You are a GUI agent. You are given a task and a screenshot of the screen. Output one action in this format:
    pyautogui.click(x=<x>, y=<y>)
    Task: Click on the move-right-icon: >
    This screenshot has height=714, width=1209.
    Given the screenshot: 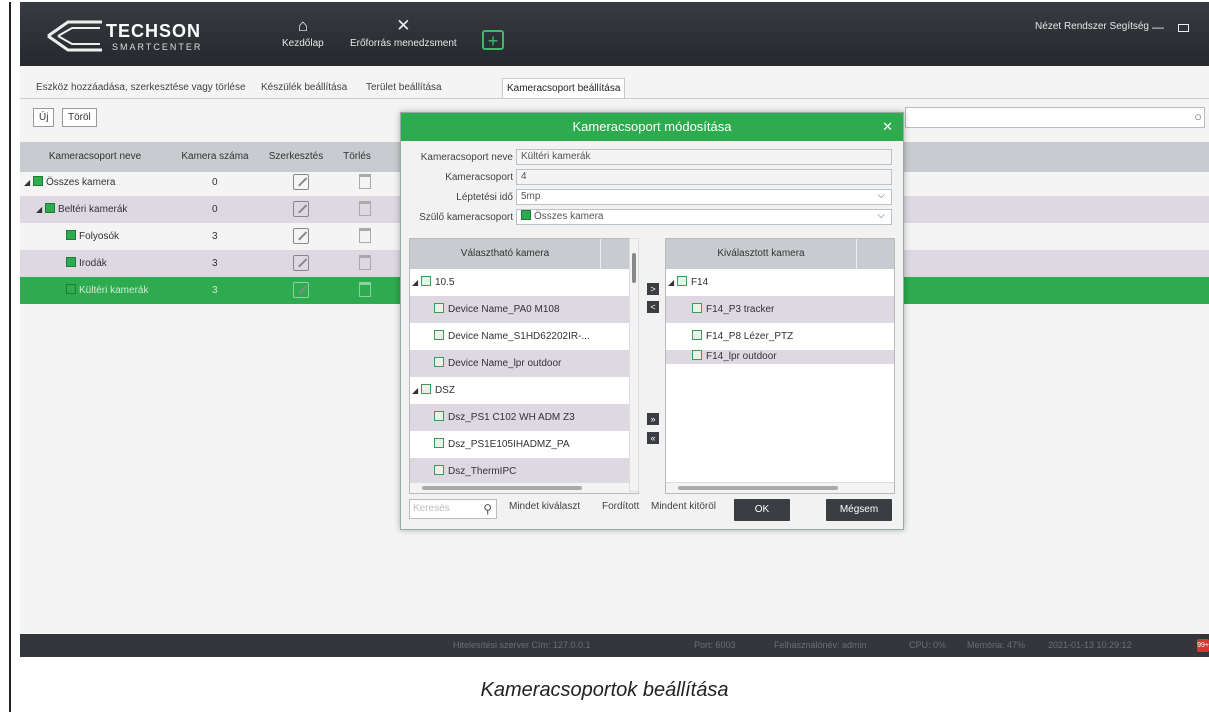 What is the action you would take?
    pyautogui.click(x=653, y=289)
    